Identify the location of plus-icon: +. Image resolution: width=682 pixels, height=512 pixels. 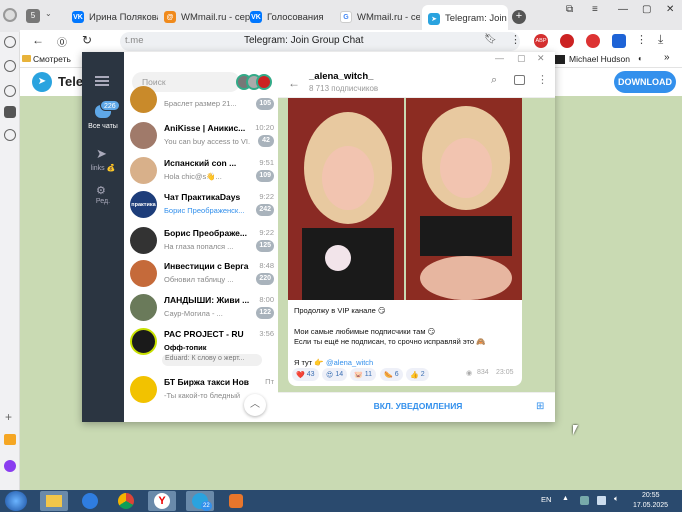
(8, 417).